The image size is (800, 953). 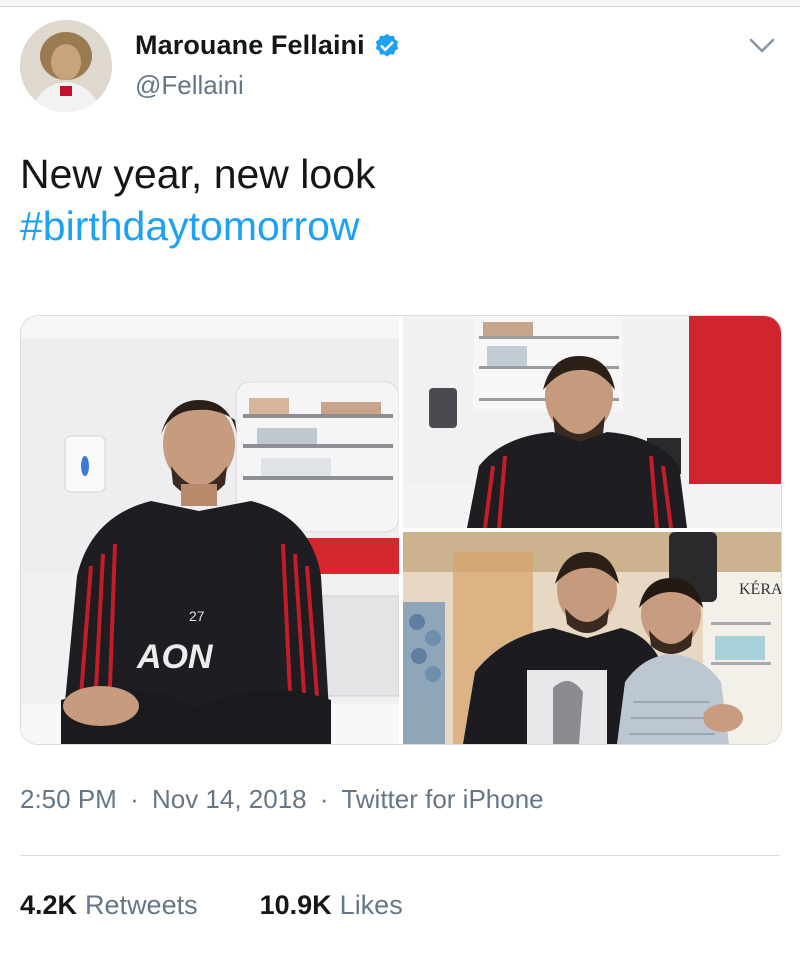 What do you see at coordinates (198, 226) in the screenshot?
I see `hashtag-link: #birthdaytomorrow` at bounding box center [198, 226].